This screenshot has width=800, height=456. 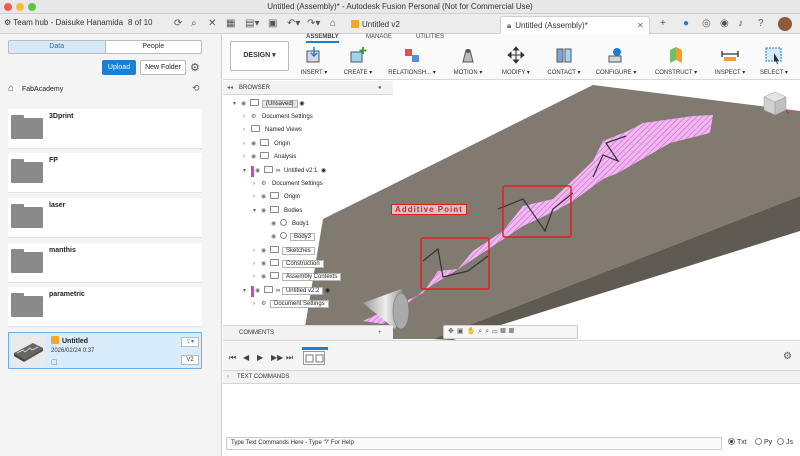 What do you see at coordinates (430, 37) in the screenshot?
I see `tab-utilities: UTILITIES` at bounding box center [430, 37].